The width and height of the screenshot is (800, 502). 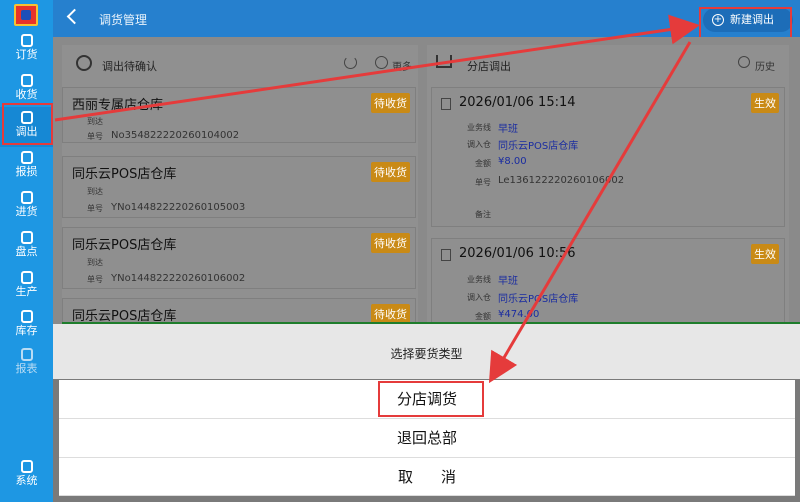 What do you see at coordinates (26, 157) in the screenshot?
I see `loss-report-icon` at bounding box center [26, 157].